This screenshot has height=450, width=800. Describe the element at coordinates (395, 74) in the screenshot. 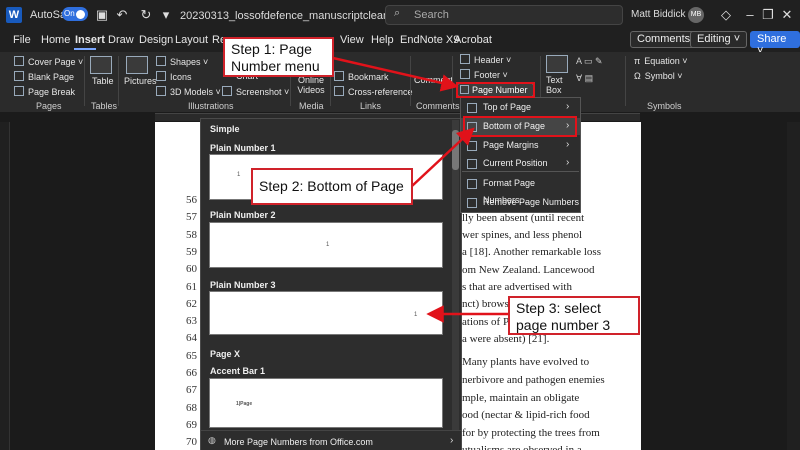

I see `arrow-step1` at that location.